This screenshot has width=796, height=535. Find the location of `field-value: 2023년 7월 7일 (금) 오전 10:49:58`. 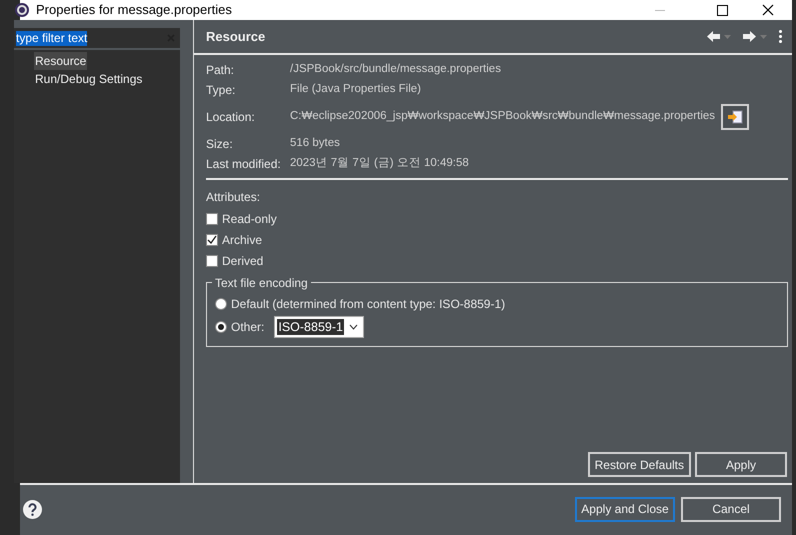

field-value: 2023년 7월 7일 (금) 오전 10:49:58 is located at coordinates (379, 164).